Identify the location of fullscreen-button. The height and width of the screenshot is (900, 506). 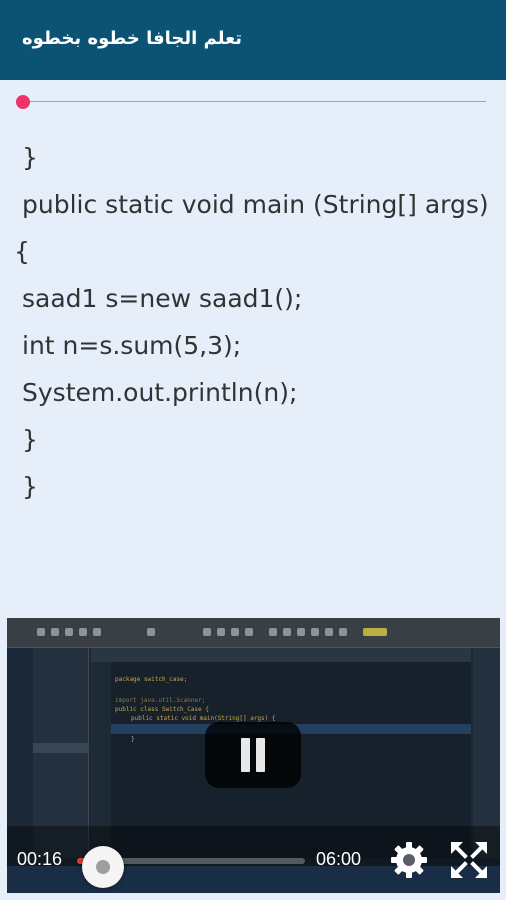
(469, 860).